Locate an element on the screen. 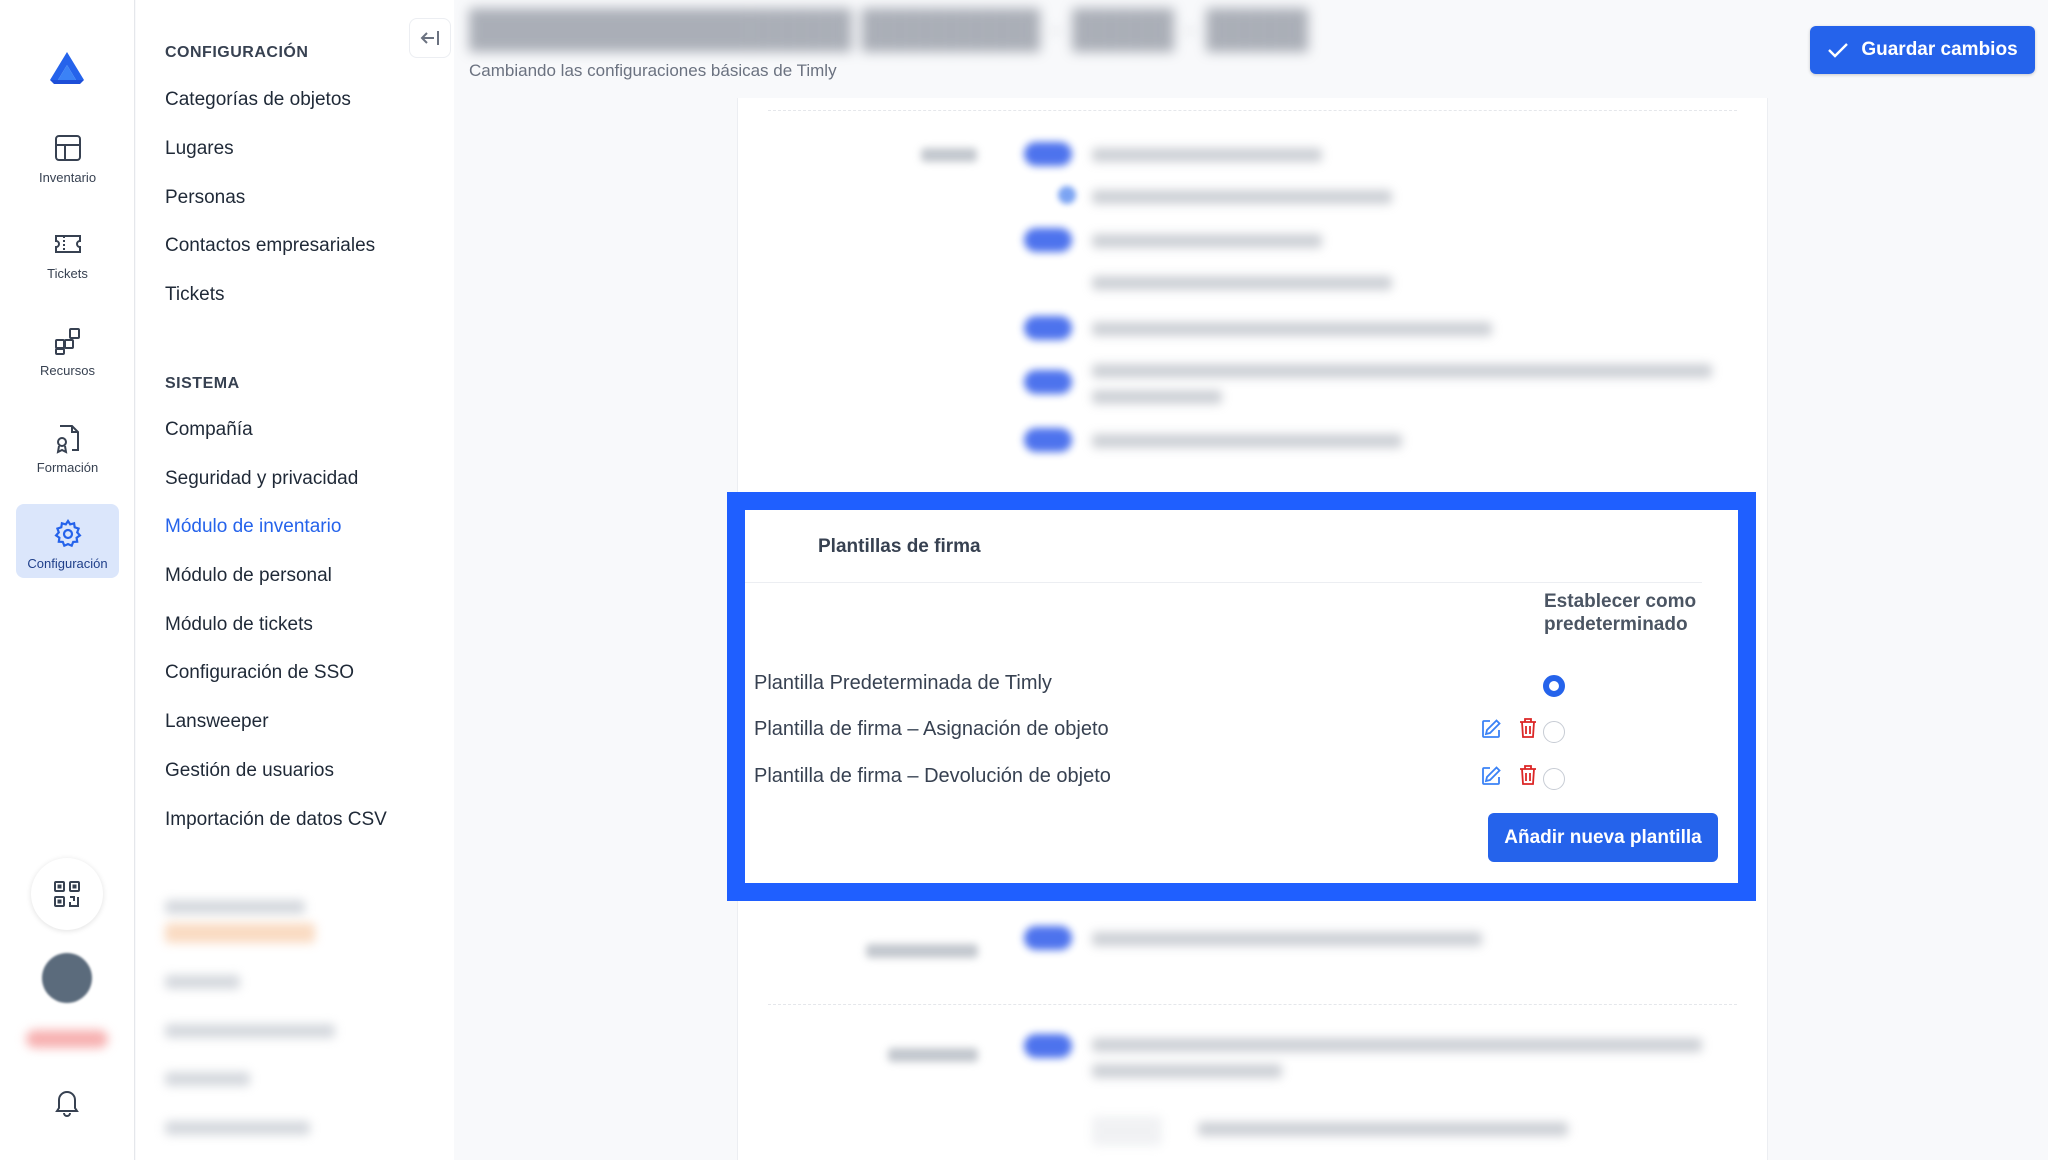 This screenshot has width=2048, height=1160. status-badge is located at coordinates (67, 1039).